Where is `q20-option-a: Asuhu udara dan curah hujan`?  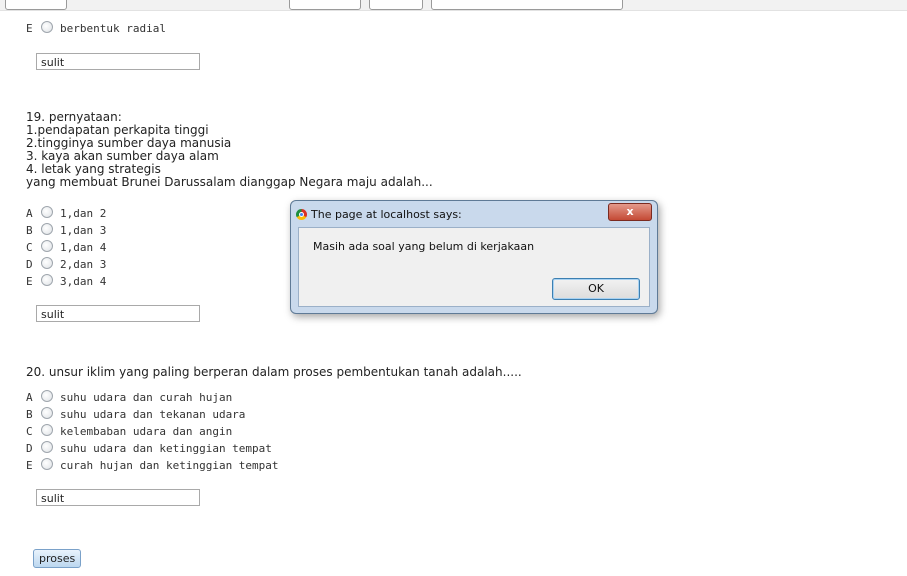 q20-option-a: Asuhu udara dan curah hujan is located at coordinates (129, 398).